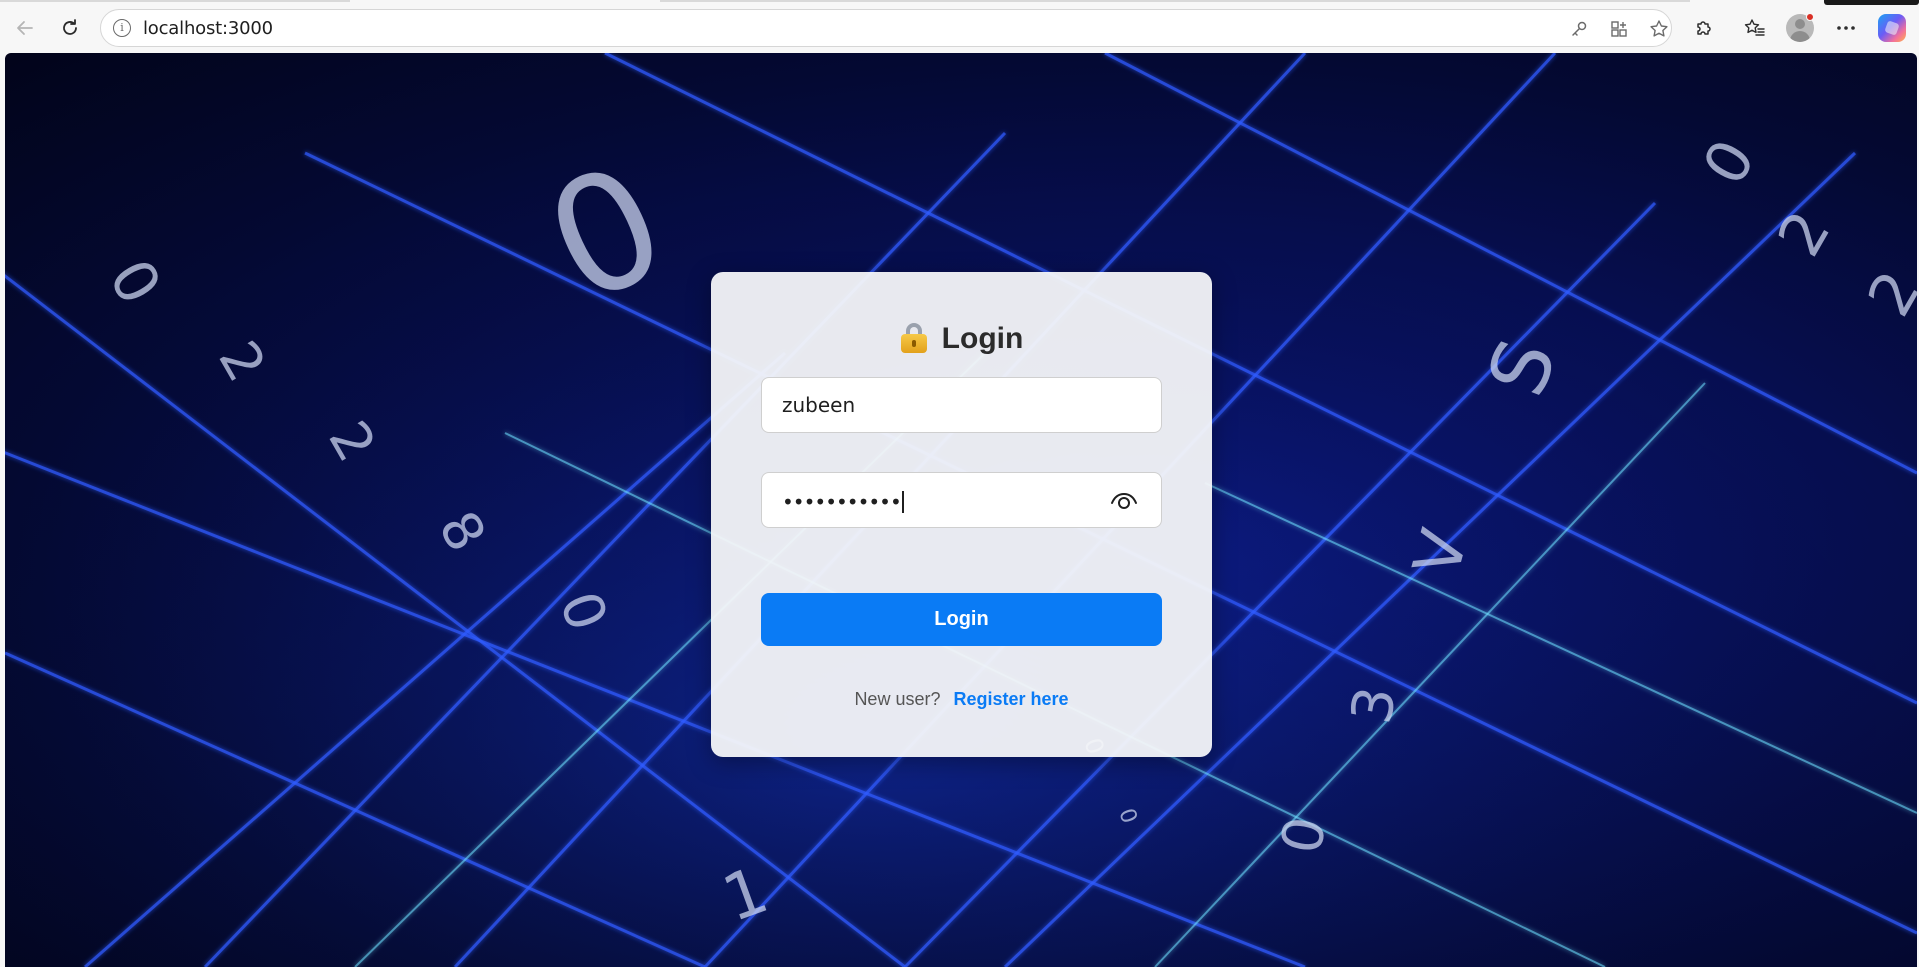 The image size is (1919, 967). What do you see at coordinates (1871, 2) in the screenshot?
I see `window-edge` at bounding box center [1871, 2].